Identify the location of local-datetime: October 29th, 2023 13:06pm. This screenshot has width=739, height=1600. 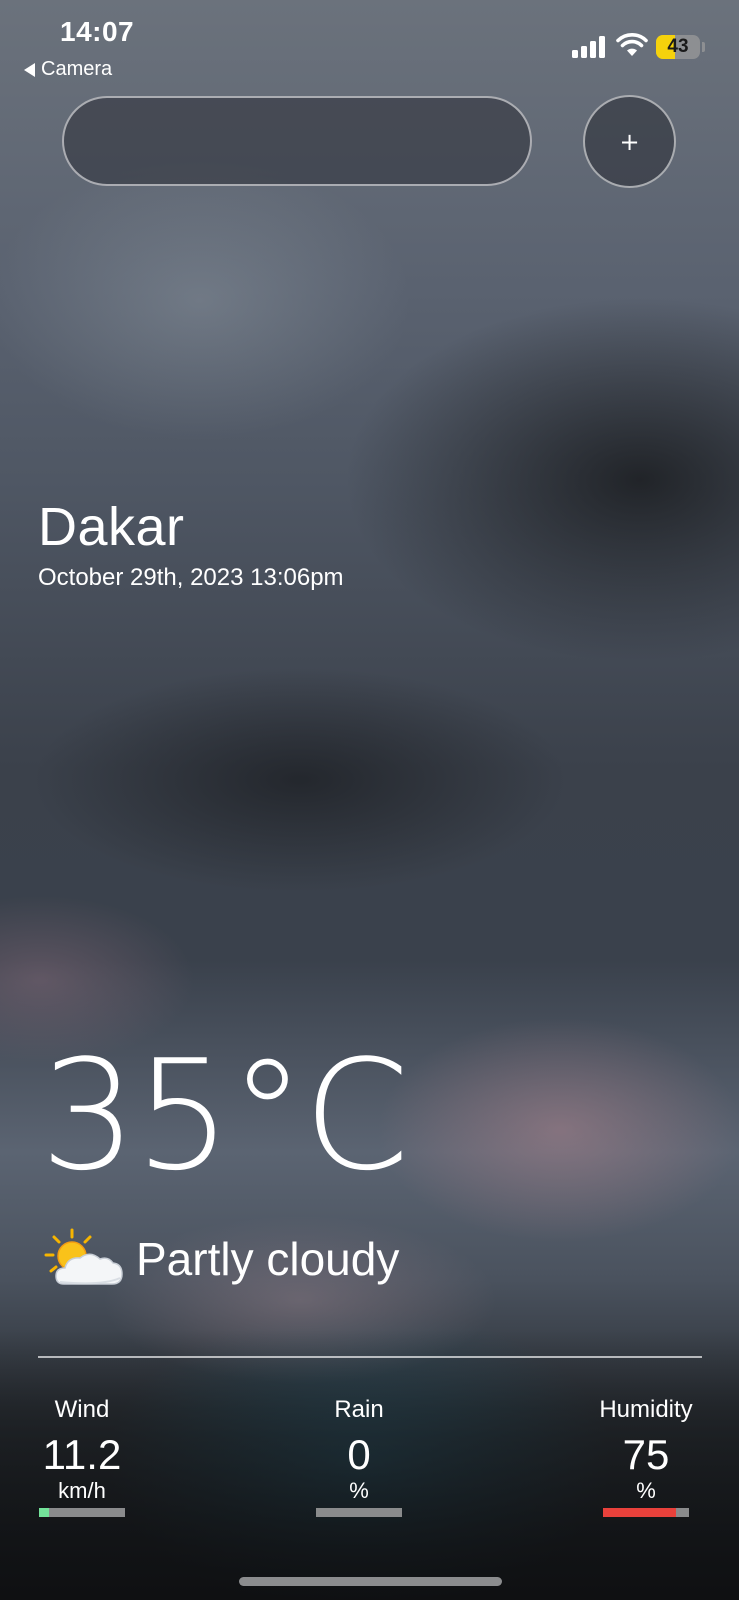
(191, 577).